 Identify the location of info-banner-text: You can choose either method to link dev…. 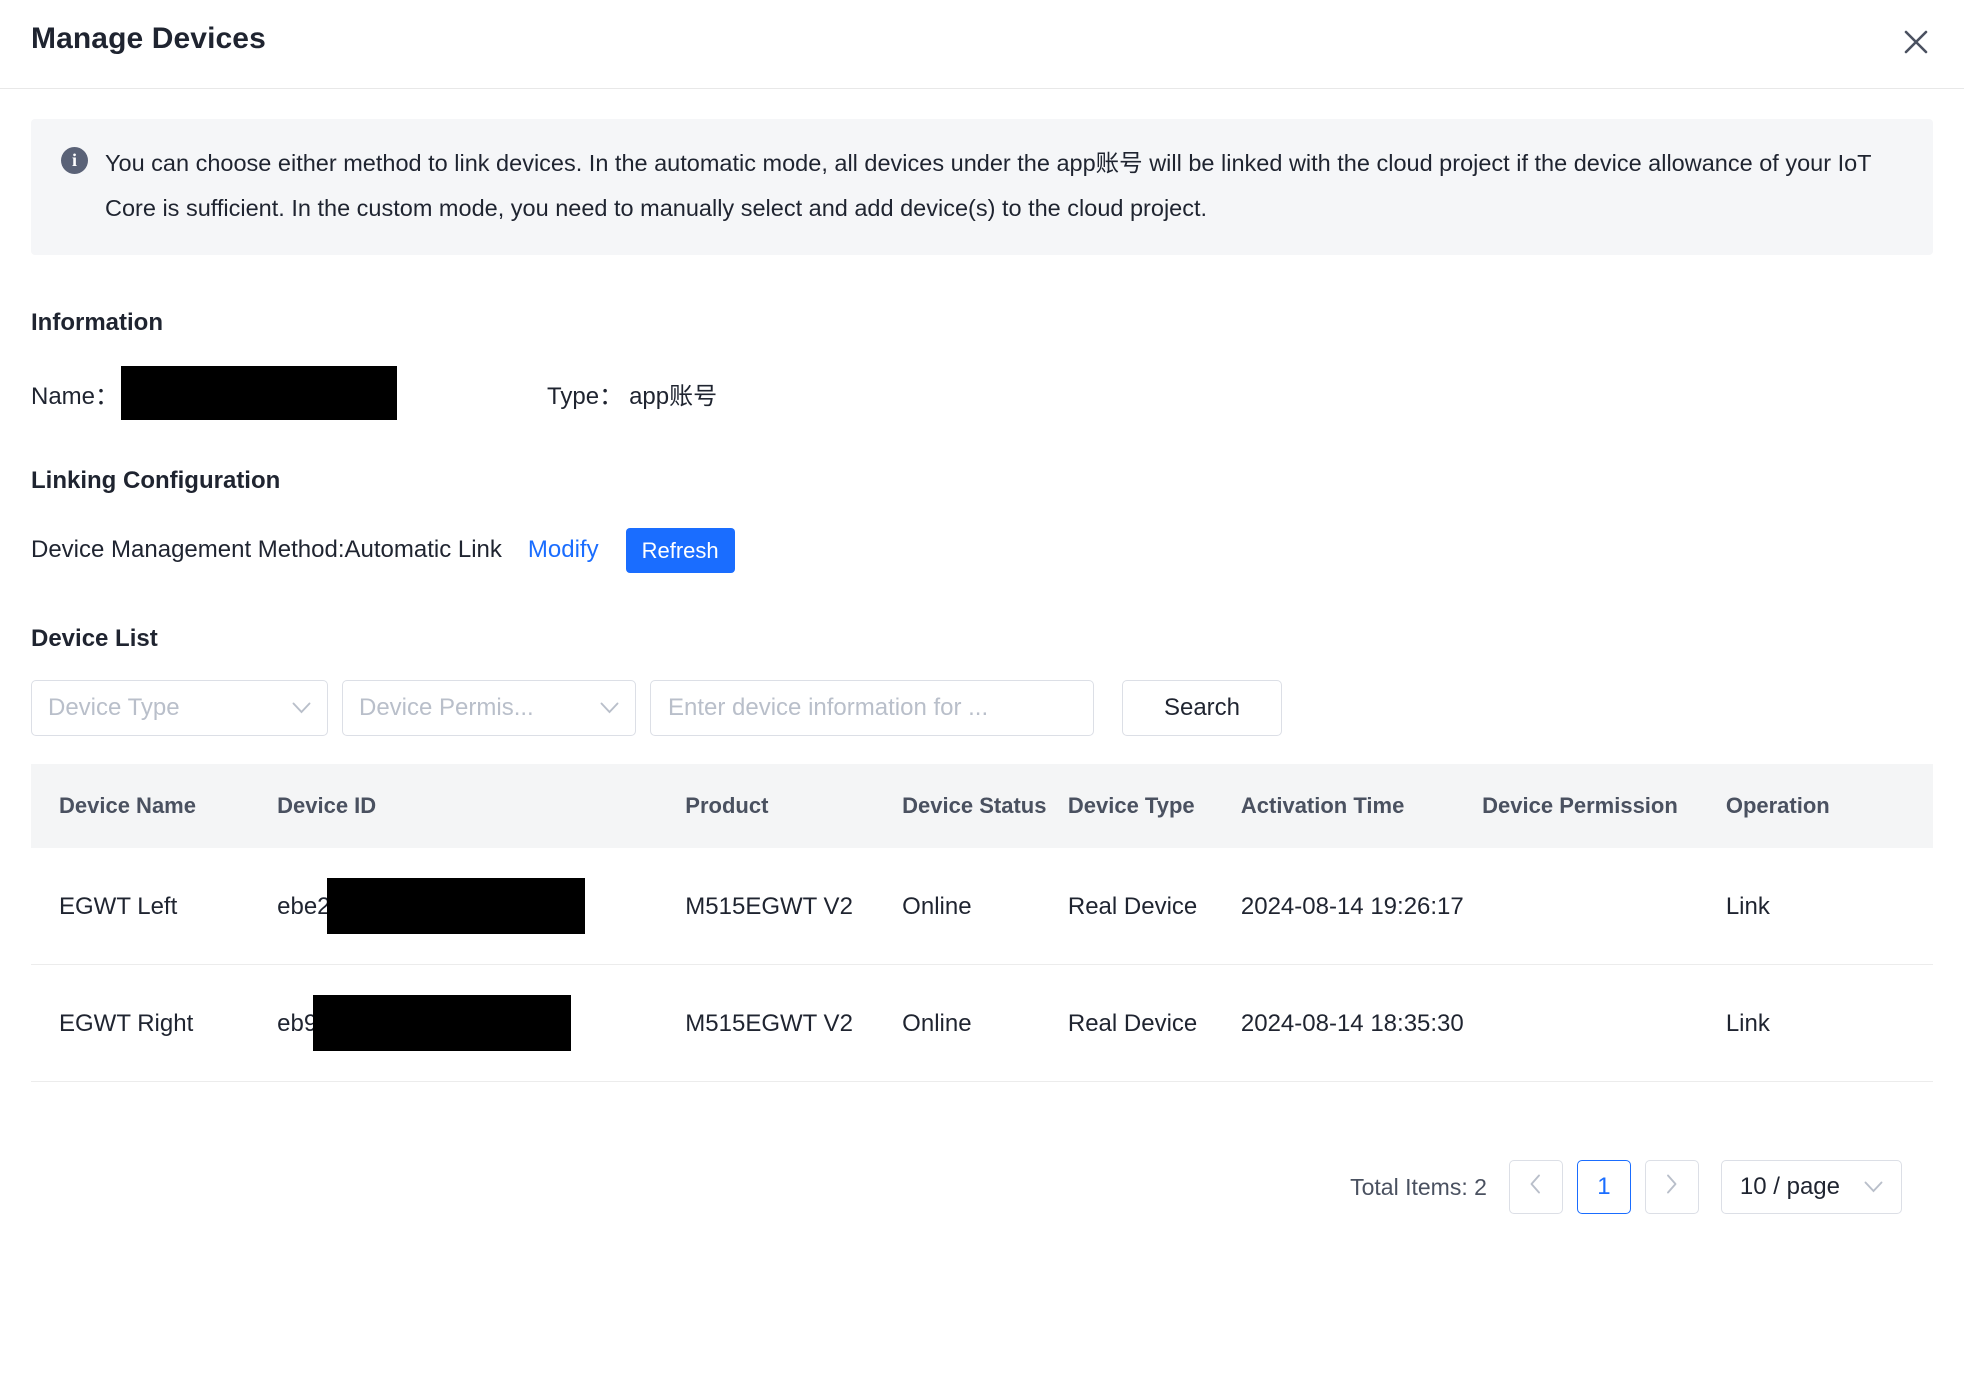
(988, 185).